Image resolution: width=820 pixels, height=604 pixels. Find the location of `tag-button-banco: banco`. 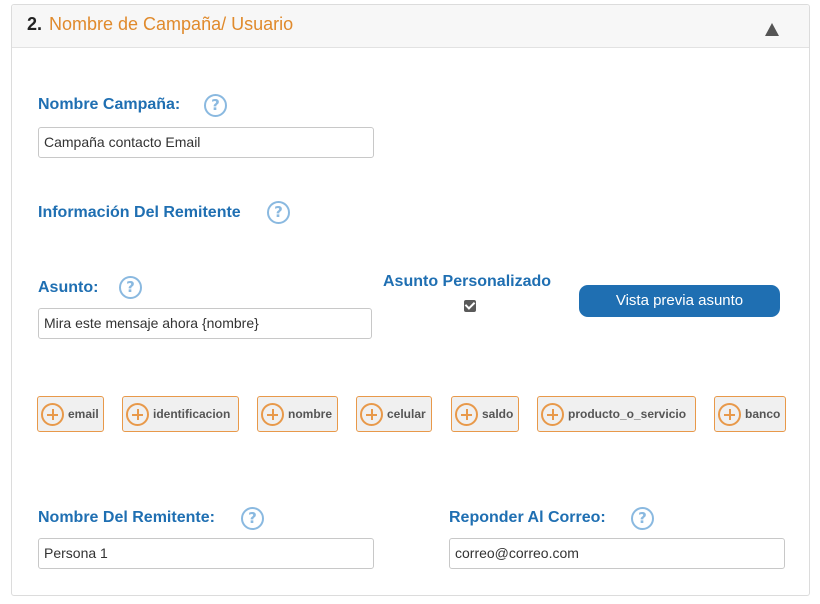

tag-button-banco: banco is located at coordinates (750, 414).